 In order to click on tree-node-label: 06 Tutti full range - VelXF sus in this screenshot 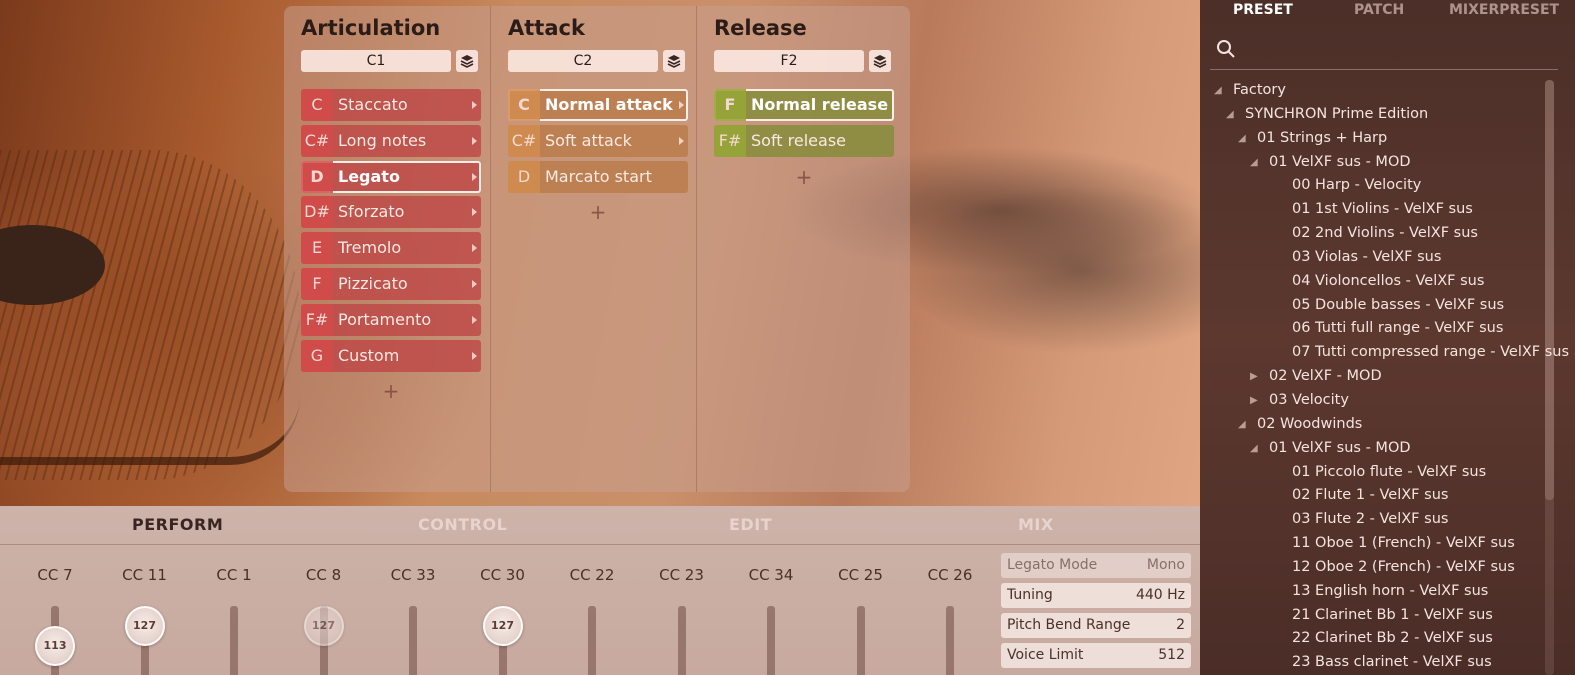, I will do `click(1398, 328)`.